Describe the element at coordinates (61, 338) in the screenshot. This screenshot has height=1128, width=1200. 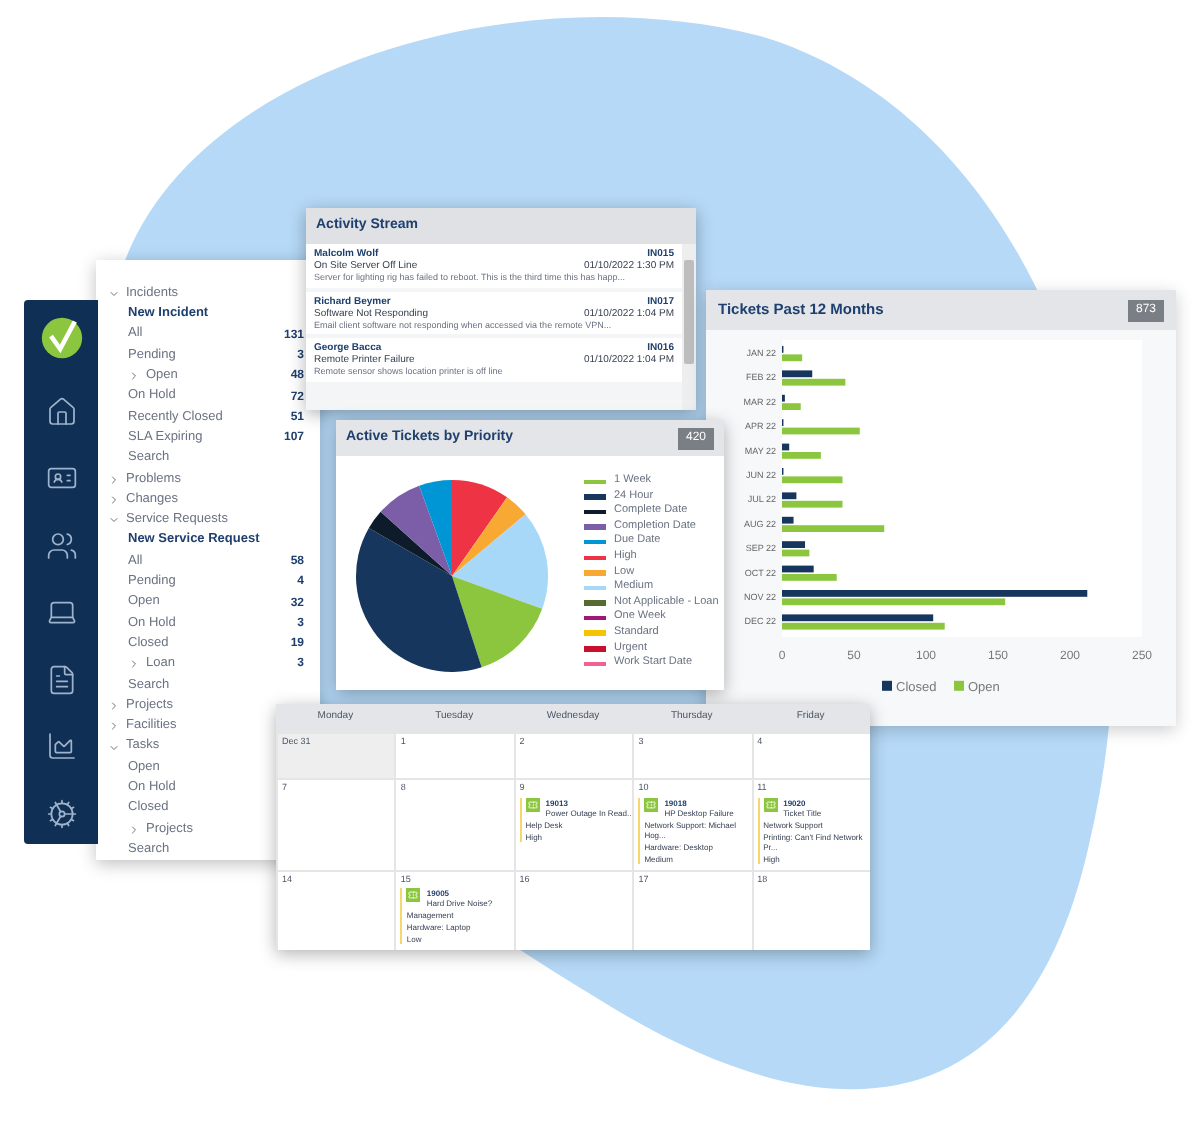
I see `logo-icon` at that location.